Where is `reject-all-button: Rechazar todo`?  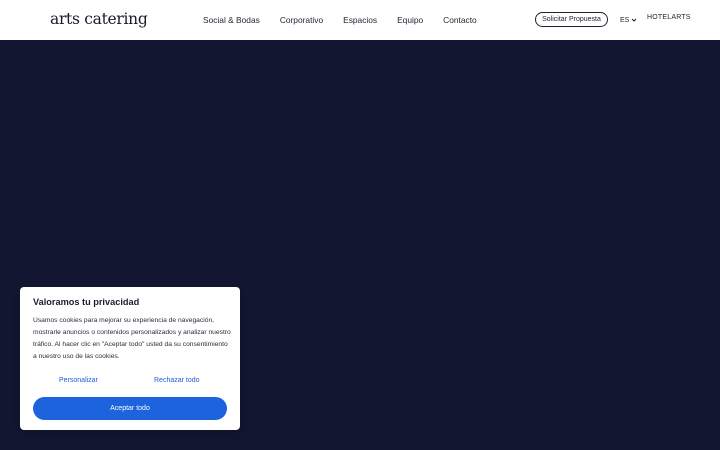 reject-all-button: Rechazar todo is located at coordinates (177, 380).